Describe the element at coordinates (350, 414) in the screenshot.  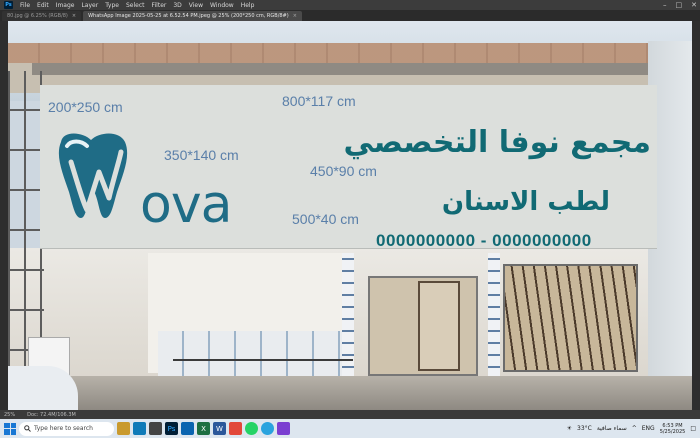
I see `status-bar: 25% Doc: 72.4M/106.3M` at that location.